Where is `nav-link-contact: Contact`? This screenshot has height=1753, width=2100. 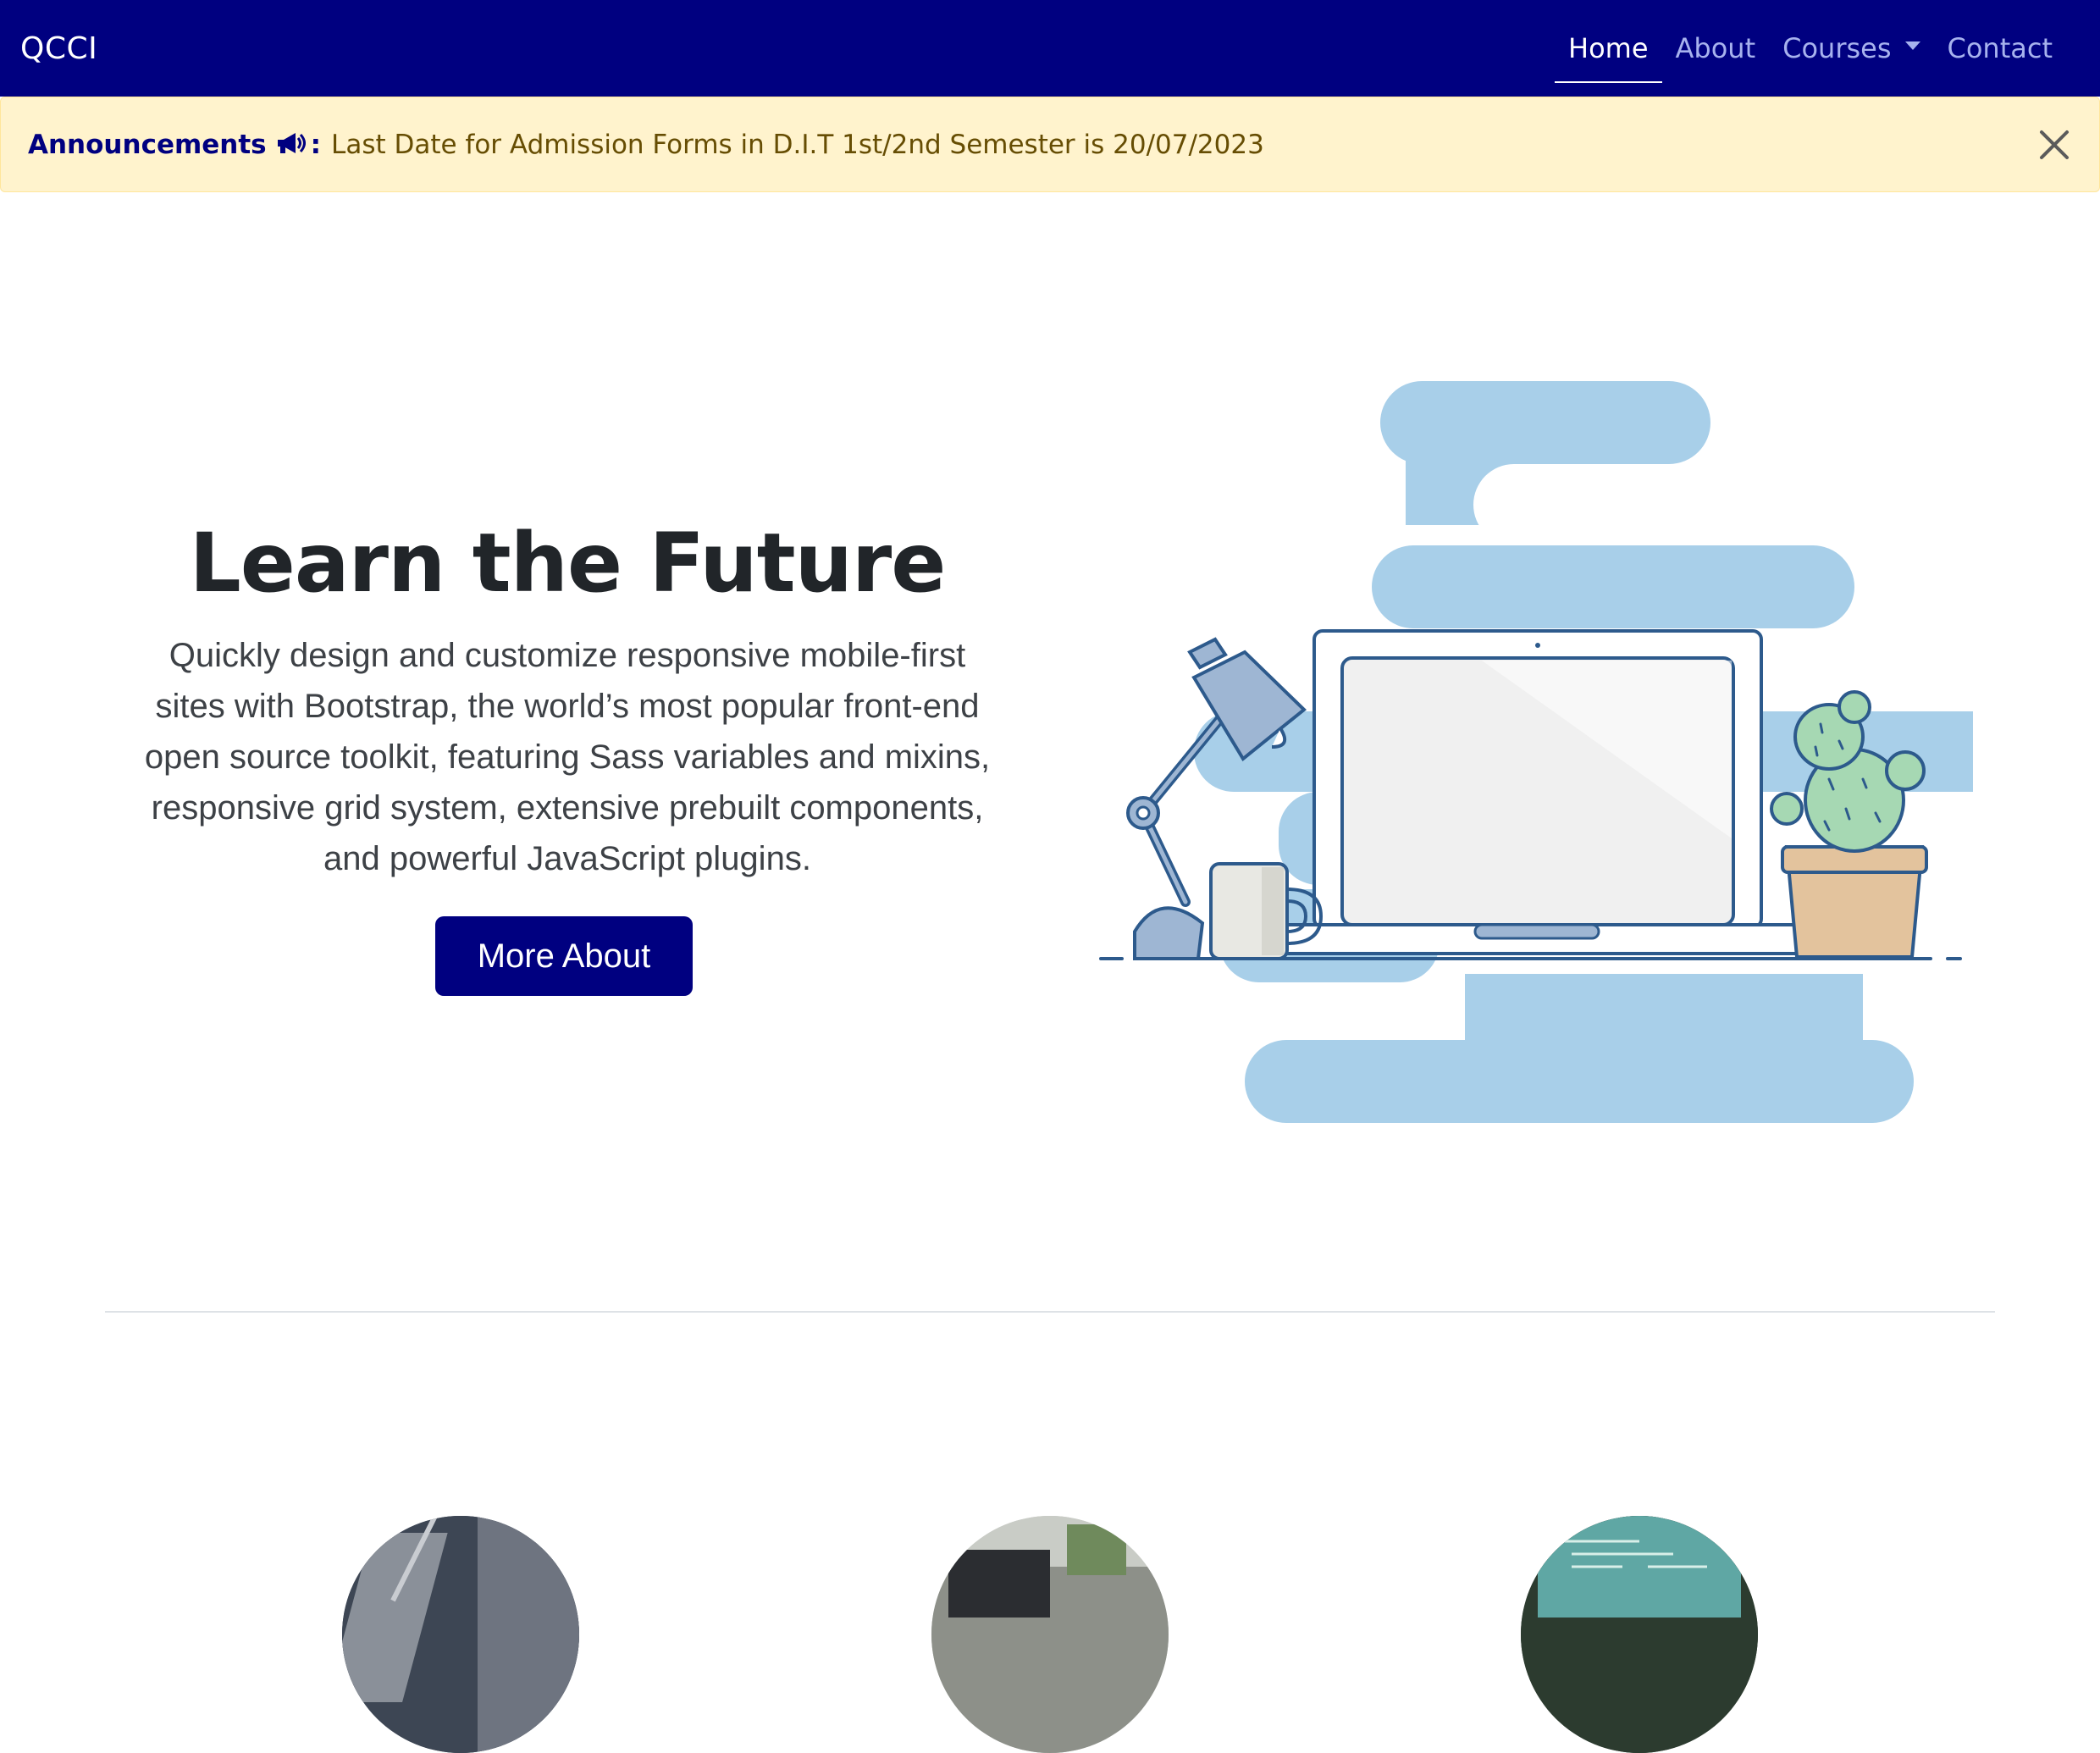
nav-link-contact: Contact is located at coordinates (2001, 48).